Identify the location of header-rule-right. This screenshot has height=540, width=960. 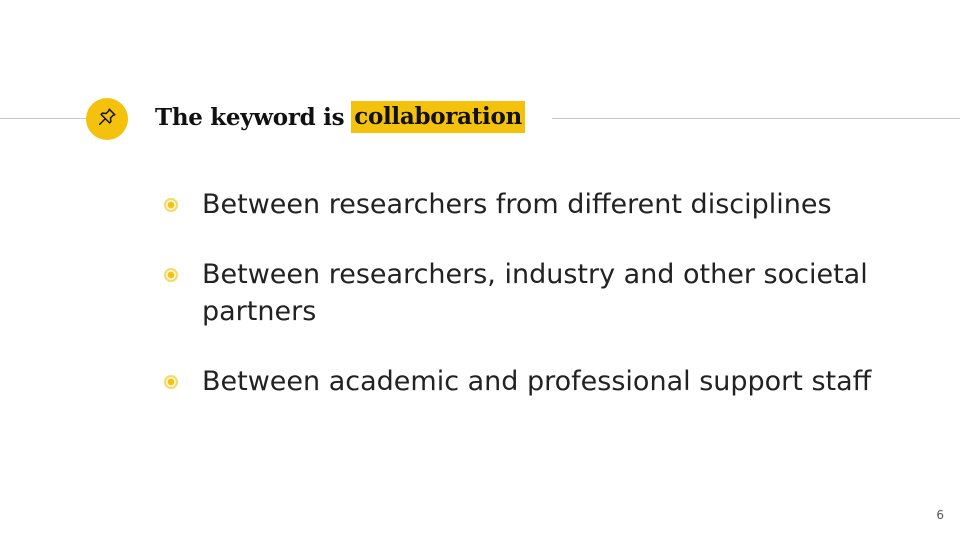
(756, 118).